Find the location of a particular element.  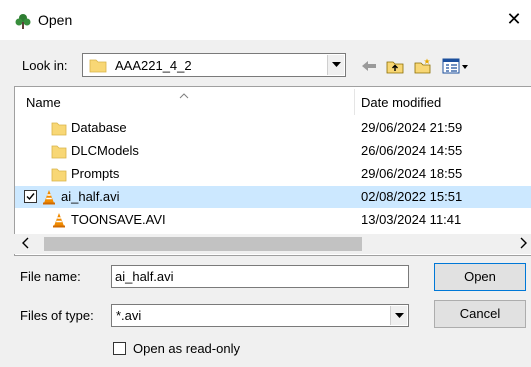

list-item: Prompts 29/06/2024 18:55 is located at coordinates (273, 174).